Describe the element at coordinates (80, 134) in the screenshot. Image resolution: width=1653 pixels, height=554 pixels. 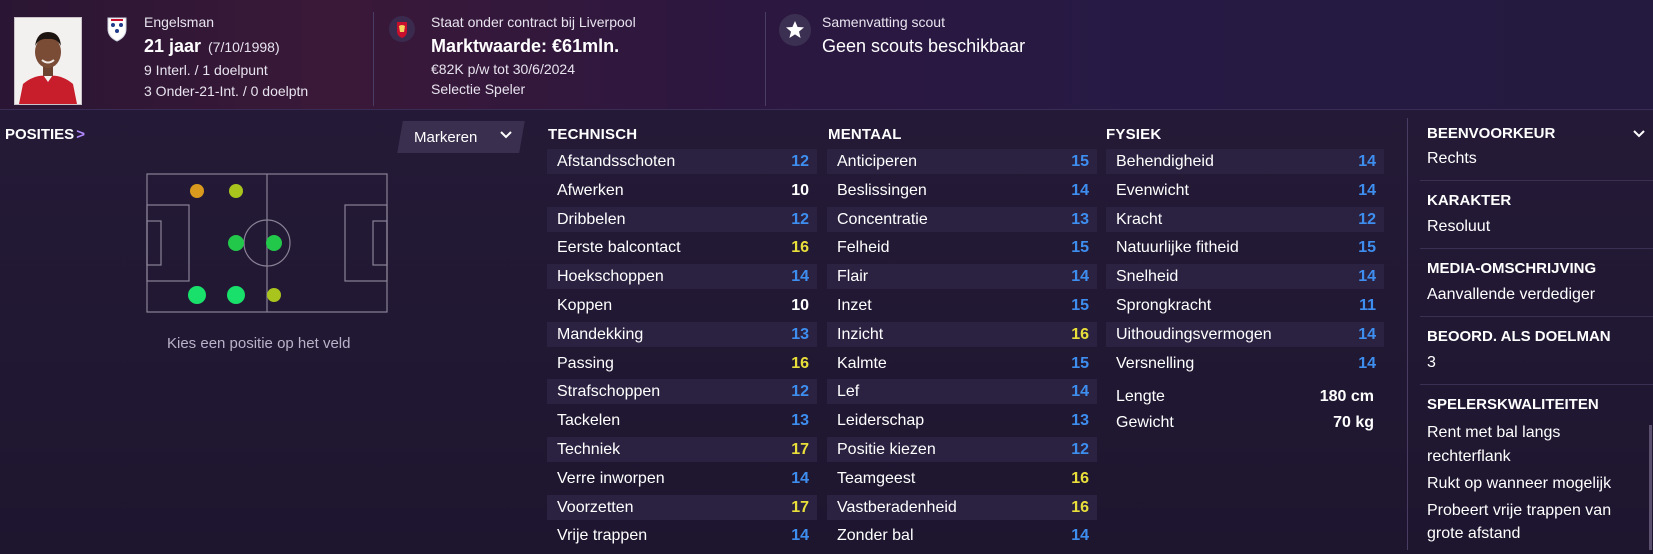
I see `chevron-right-icon: >` at that location.